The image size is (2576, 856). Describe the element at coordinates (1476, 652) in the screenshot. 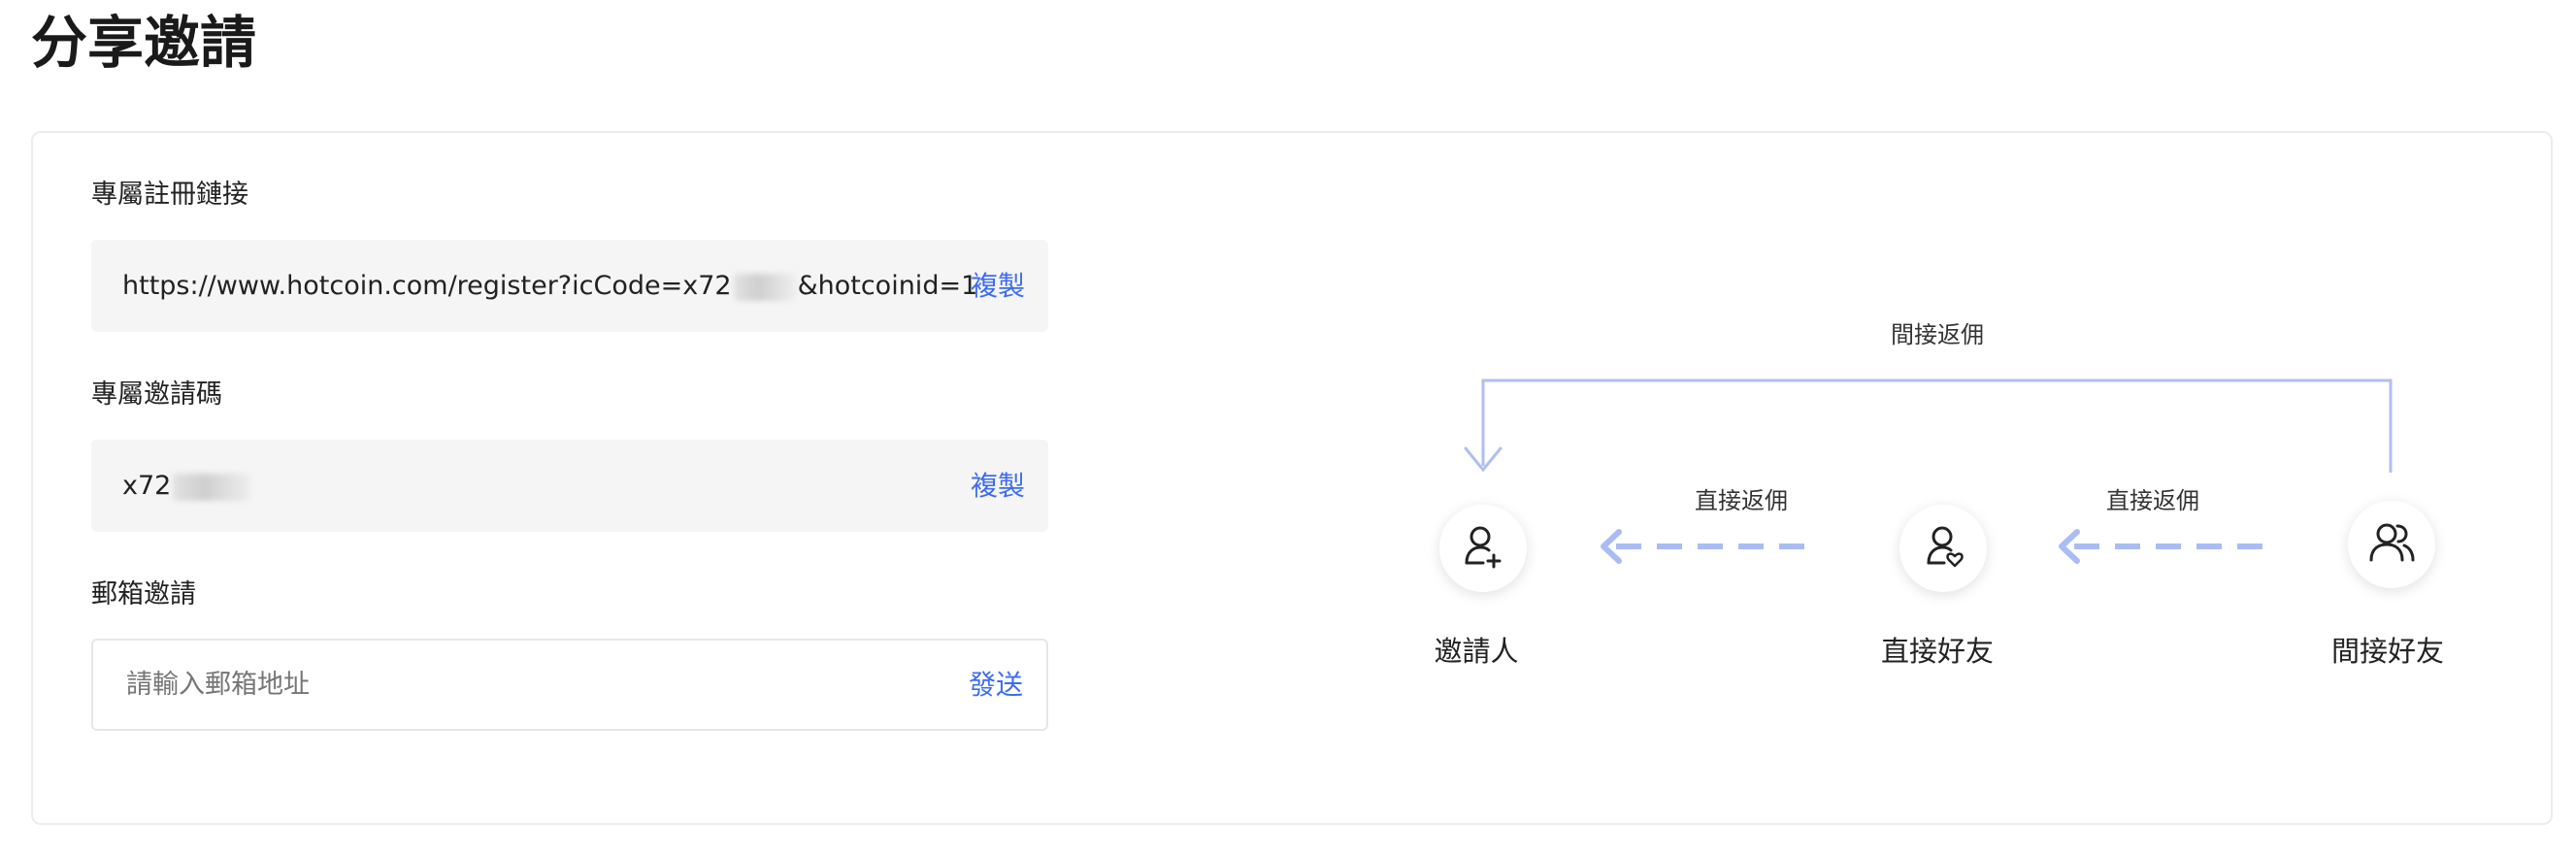

I see `inviter-label: 邀請人` at that location.